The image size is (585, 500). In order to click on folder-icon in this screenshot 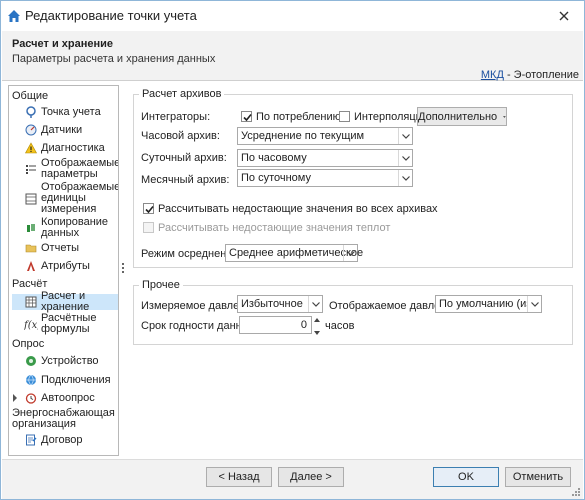, I will do `click(31, 248)`.